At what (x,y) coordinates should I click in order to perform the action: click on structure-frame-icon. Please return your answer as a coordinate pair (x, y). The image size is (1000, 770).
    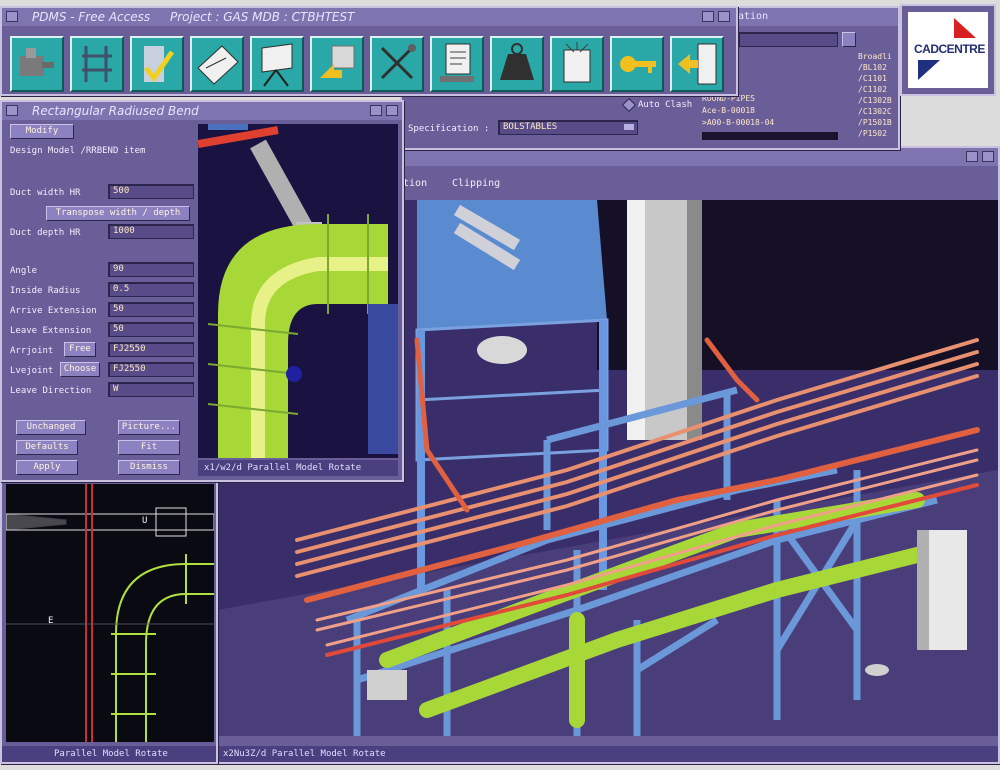
    Looking at the image, I should click on (97, 64).